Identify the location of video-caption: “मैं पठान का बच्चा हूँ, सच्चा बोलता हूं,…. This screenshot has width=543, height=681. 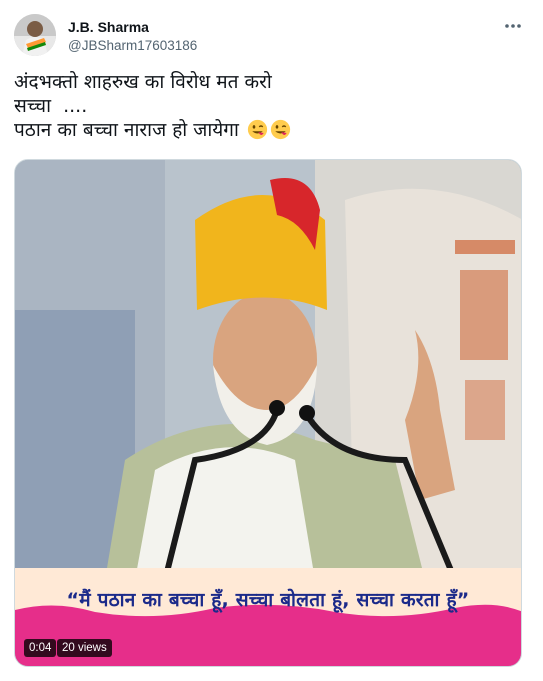
(268, 600).